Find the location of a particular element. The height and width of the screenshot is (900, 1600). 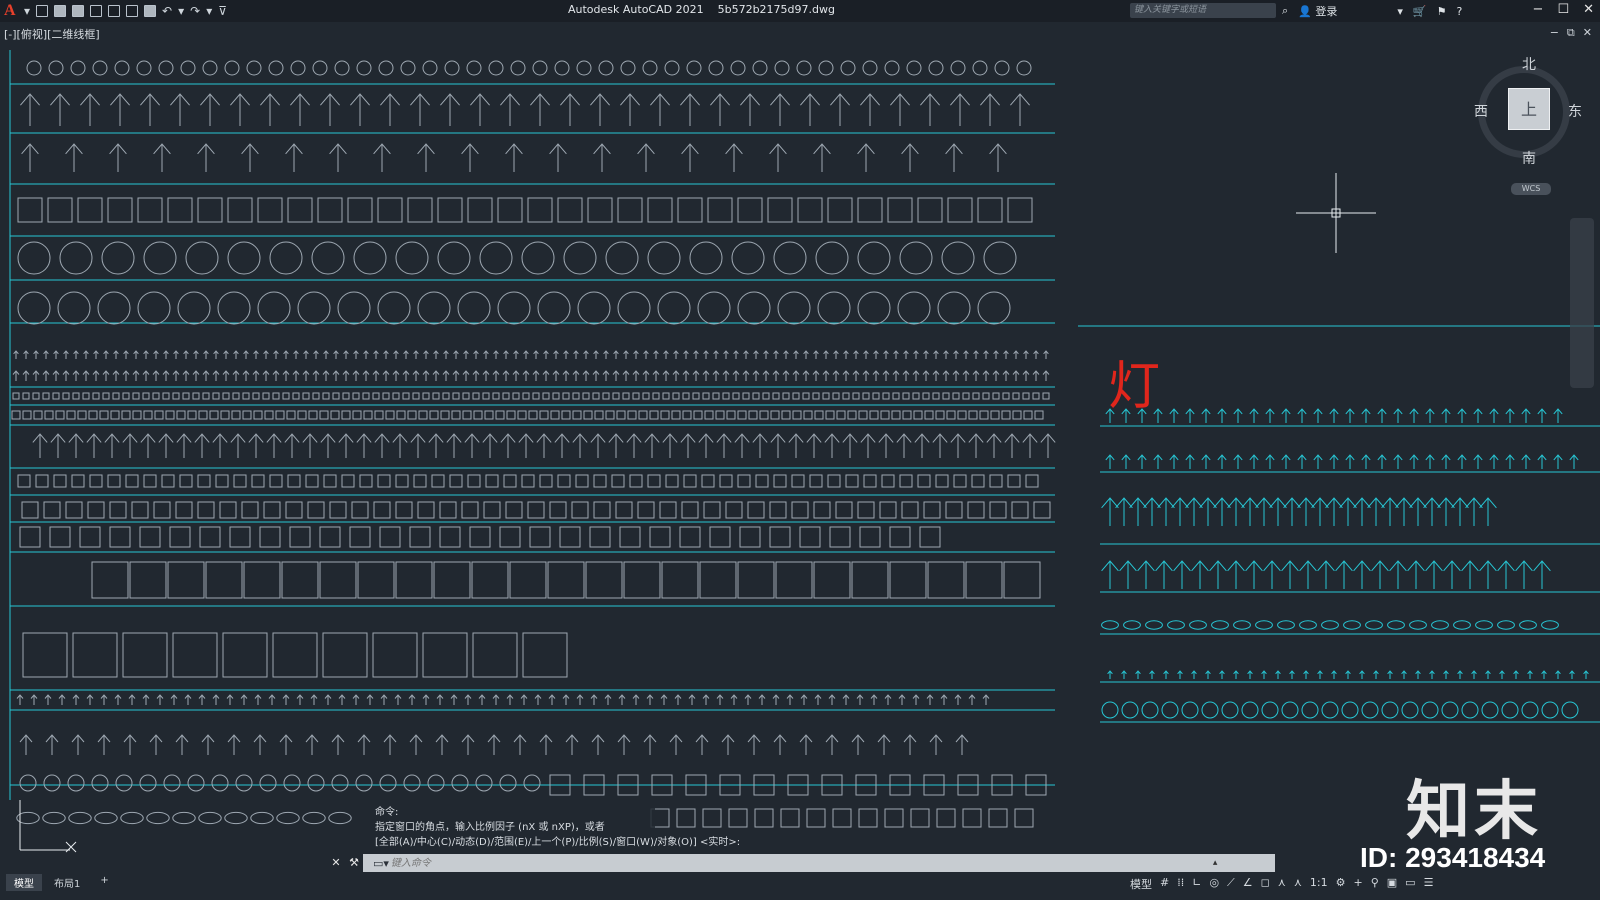

add-layout-button: + is located at coordinates (104, 882).